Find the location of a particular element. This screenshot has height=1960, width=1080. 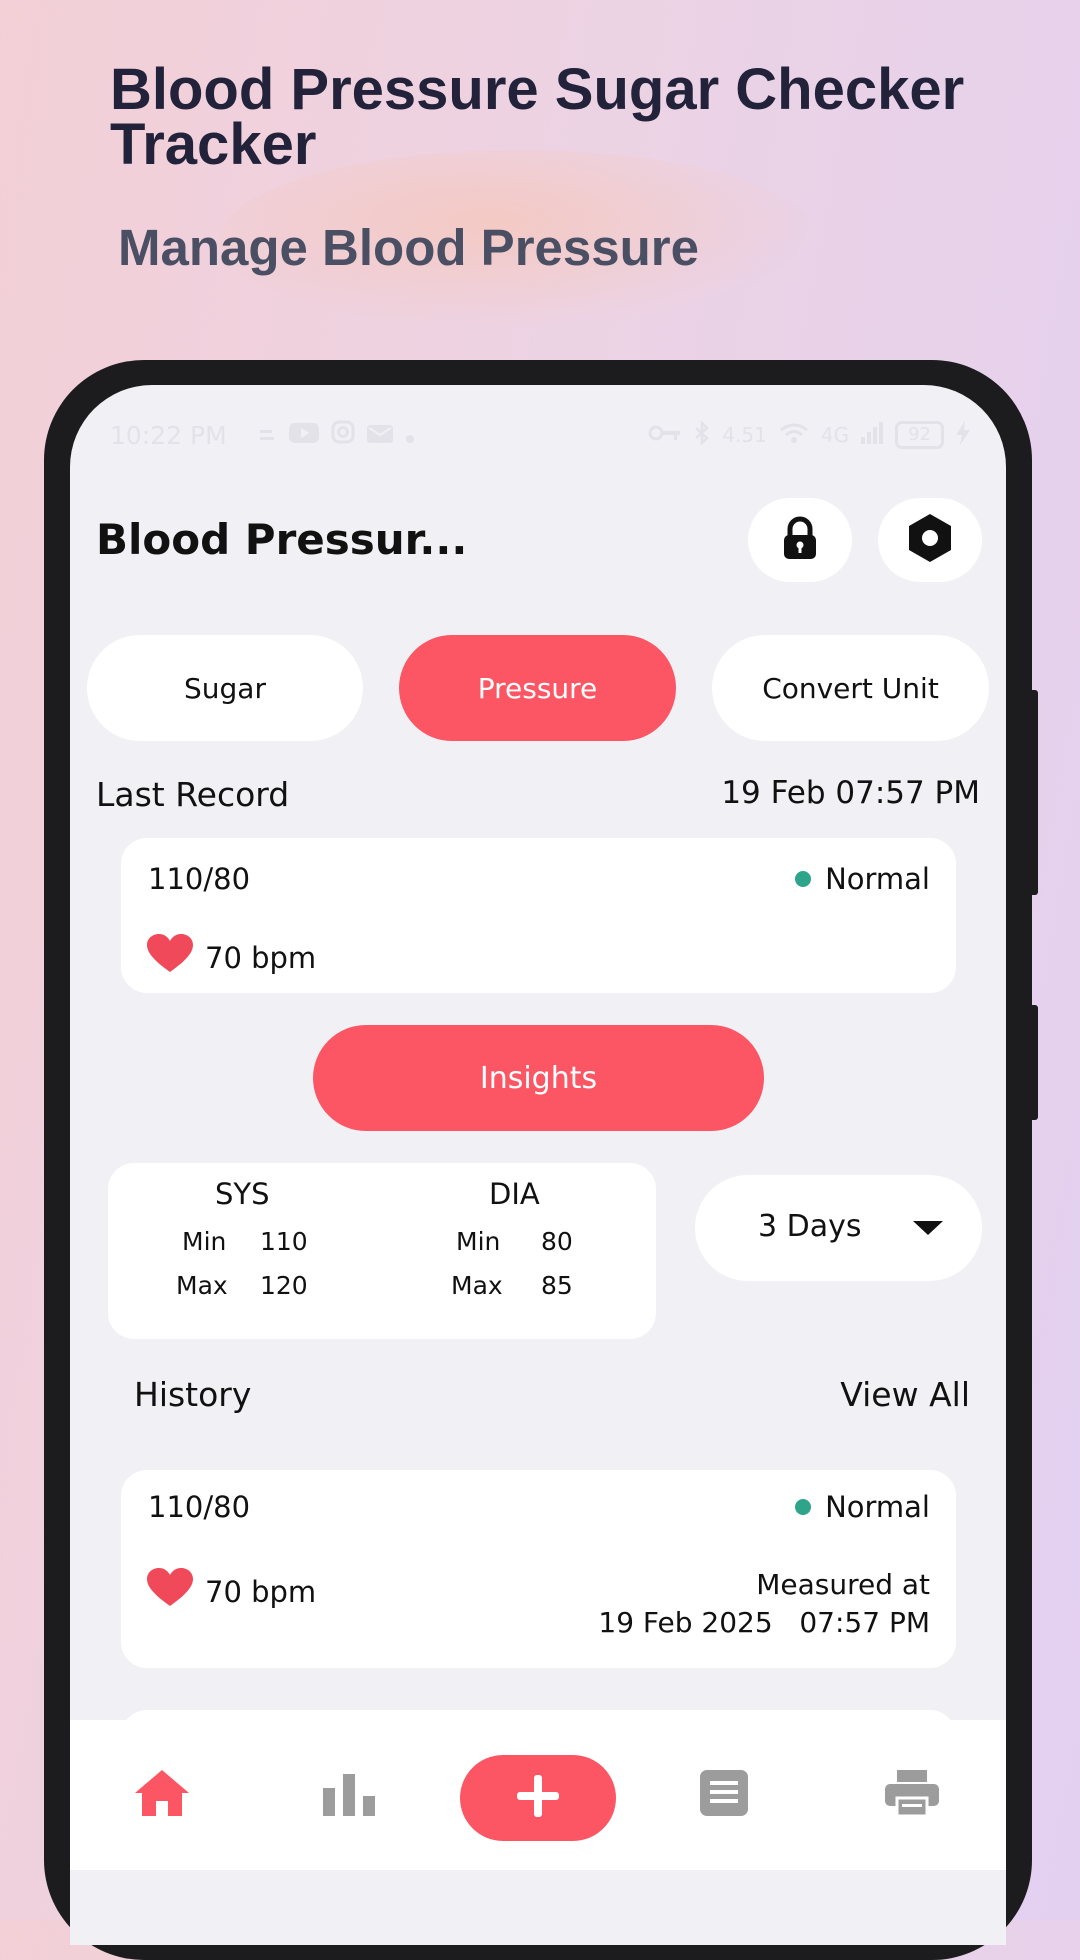

stats-card: SYS Min 110 Max 120 DIA Min 80 Max 85 is located at coordinates (382, 1251).